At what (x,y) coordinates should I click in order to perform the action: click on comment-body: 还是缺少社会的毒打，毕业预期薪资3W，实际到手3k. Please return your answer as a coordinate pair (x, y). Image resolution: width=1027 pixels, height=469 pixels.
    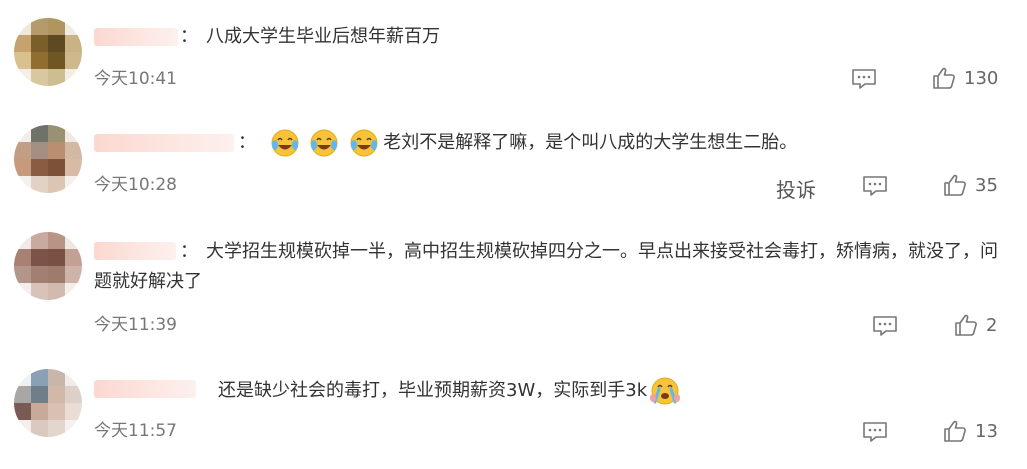
    Looking at the image, I should click on (433, 390).